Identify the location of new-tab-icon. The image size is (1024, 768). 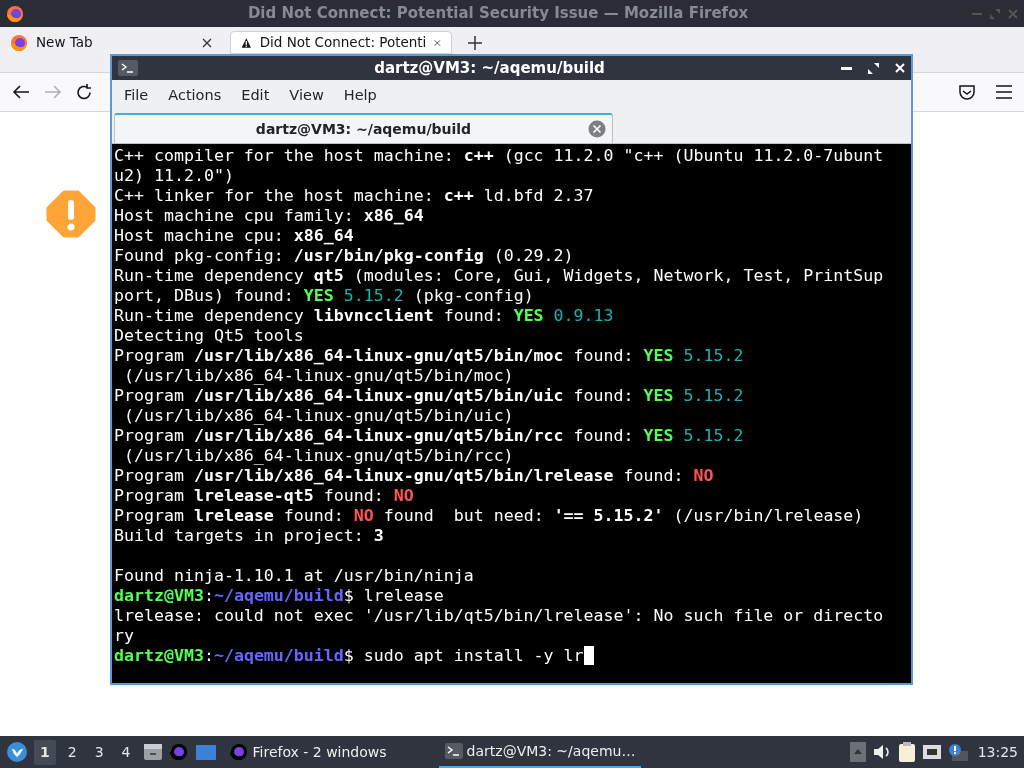
(475, 43).